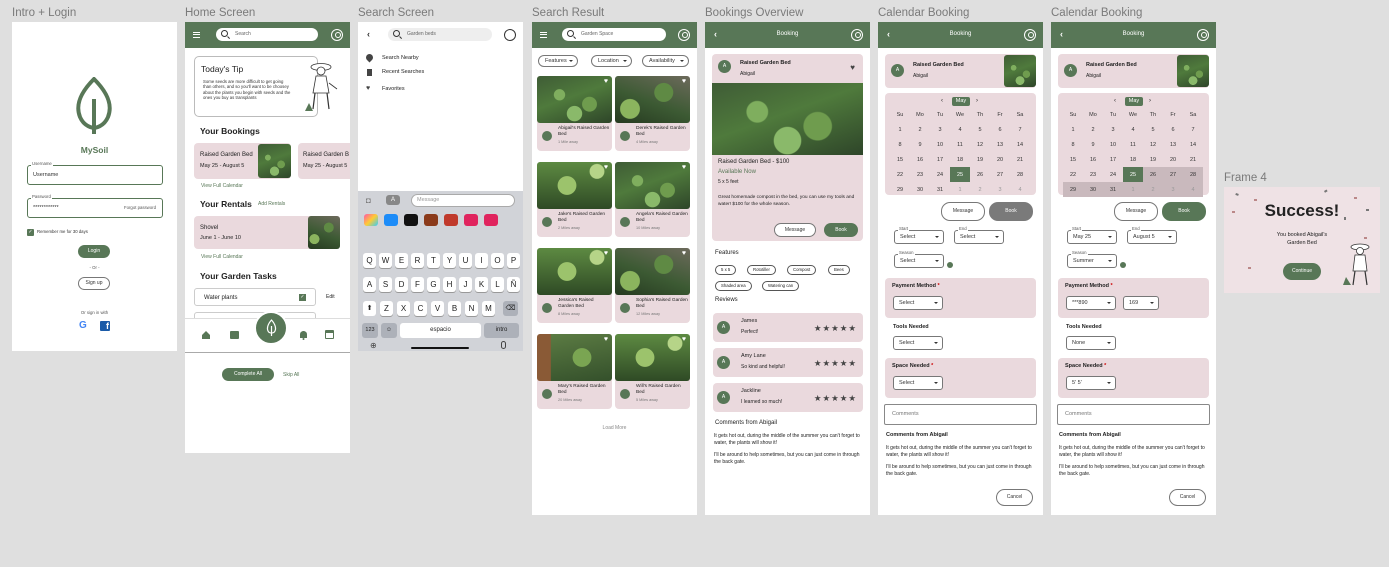 The height and width of the screenshot is (567, 1389). Describe the element at coordinates (248, 374) in the screenshot. I see `complete-all-button: Complete All` at that location.